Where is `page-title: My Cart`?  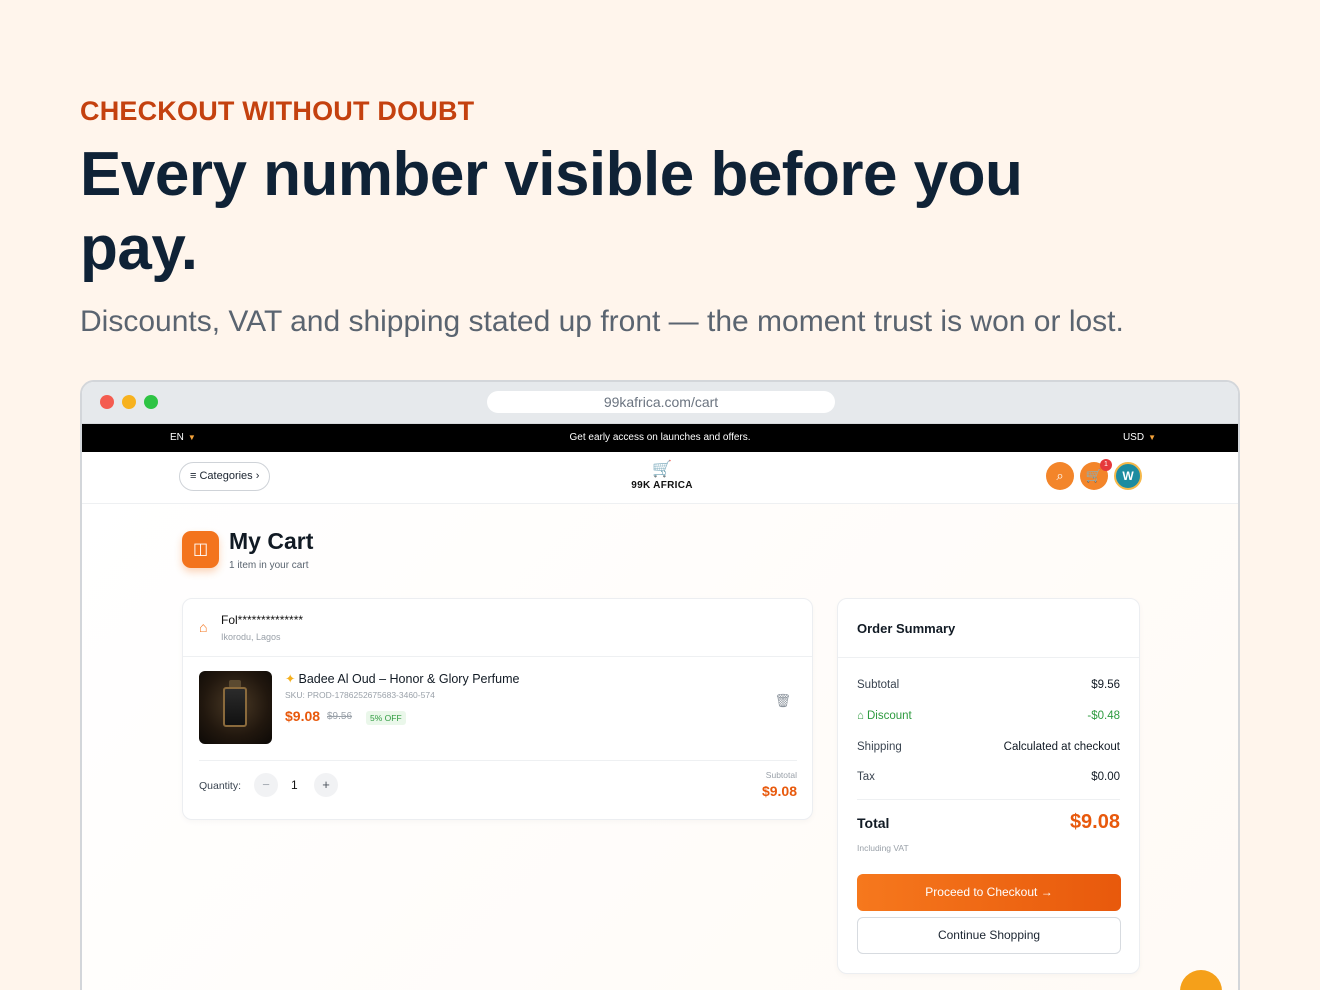
page-title: My Cart is located at coordinates (271, 541).